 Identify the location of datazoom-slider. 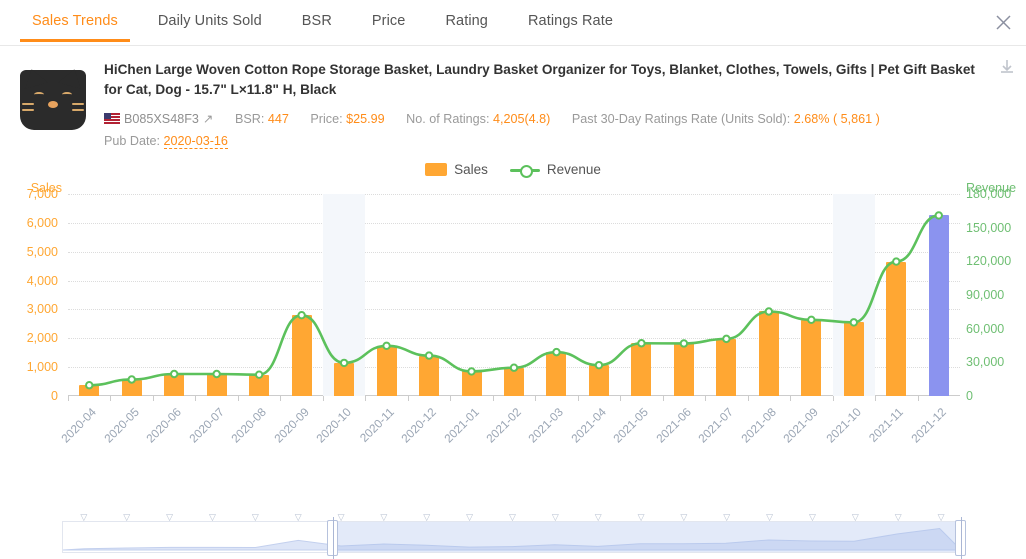
(514, 538).